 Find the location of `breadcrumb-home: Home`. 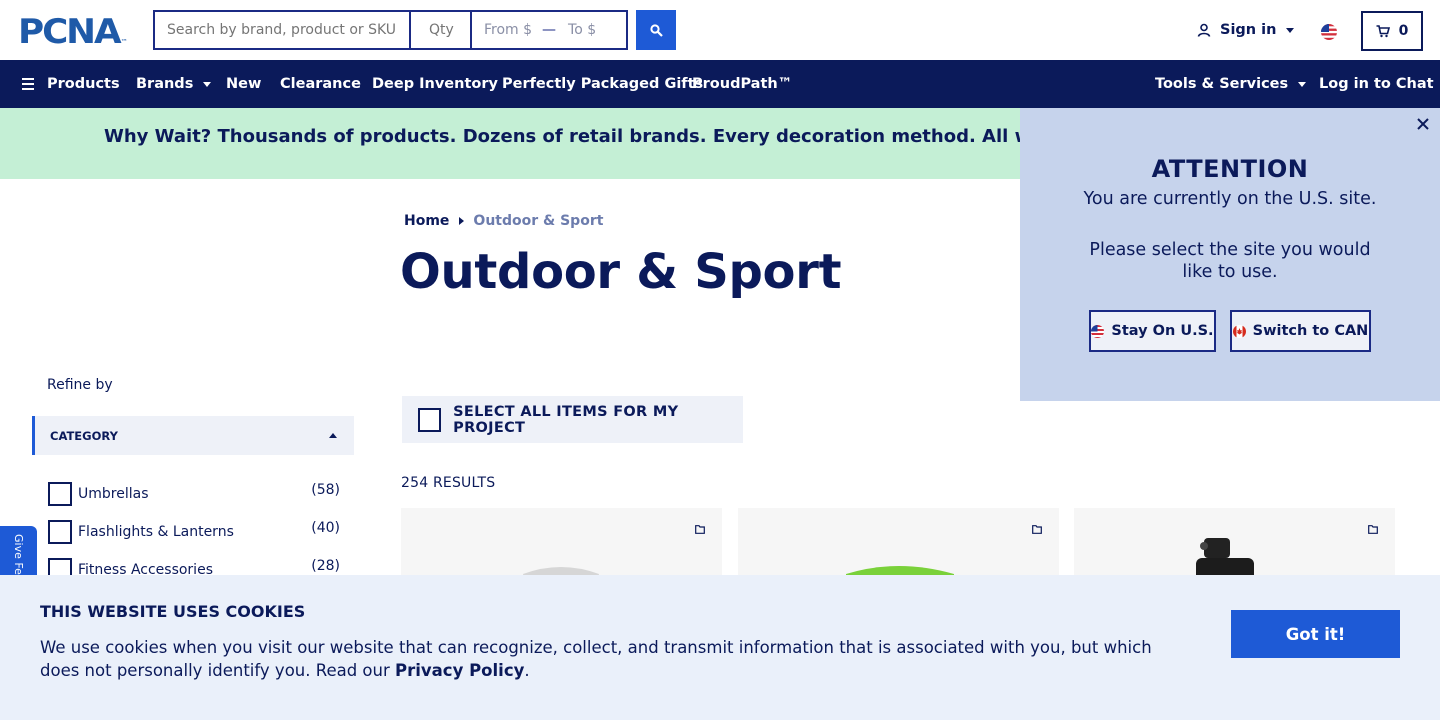

breadcrumb-home: Home is located at coordinates (426, 221).